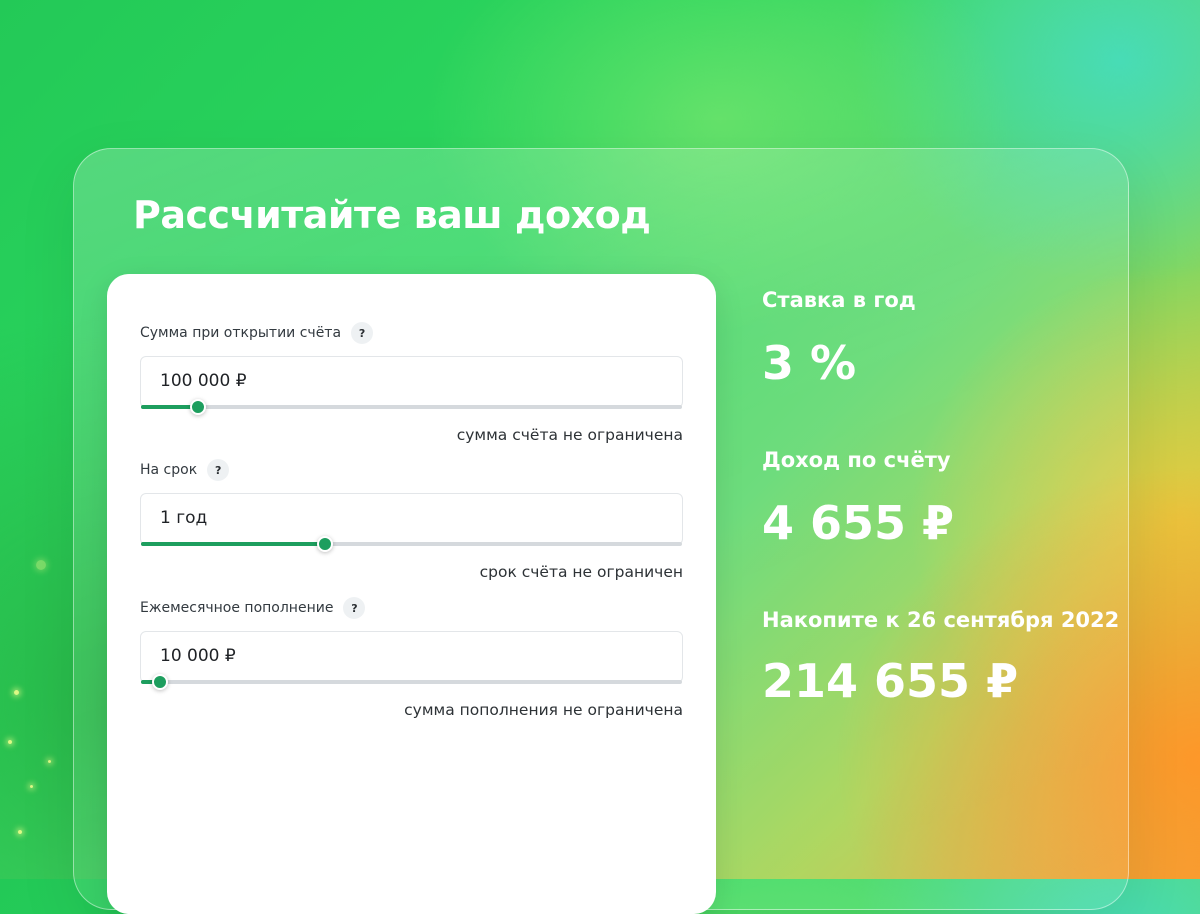 This screenshot has width=1200, height=914. I want to click on accumulate-label: Накопите к 26 сентября 2022, so click(941, 620).